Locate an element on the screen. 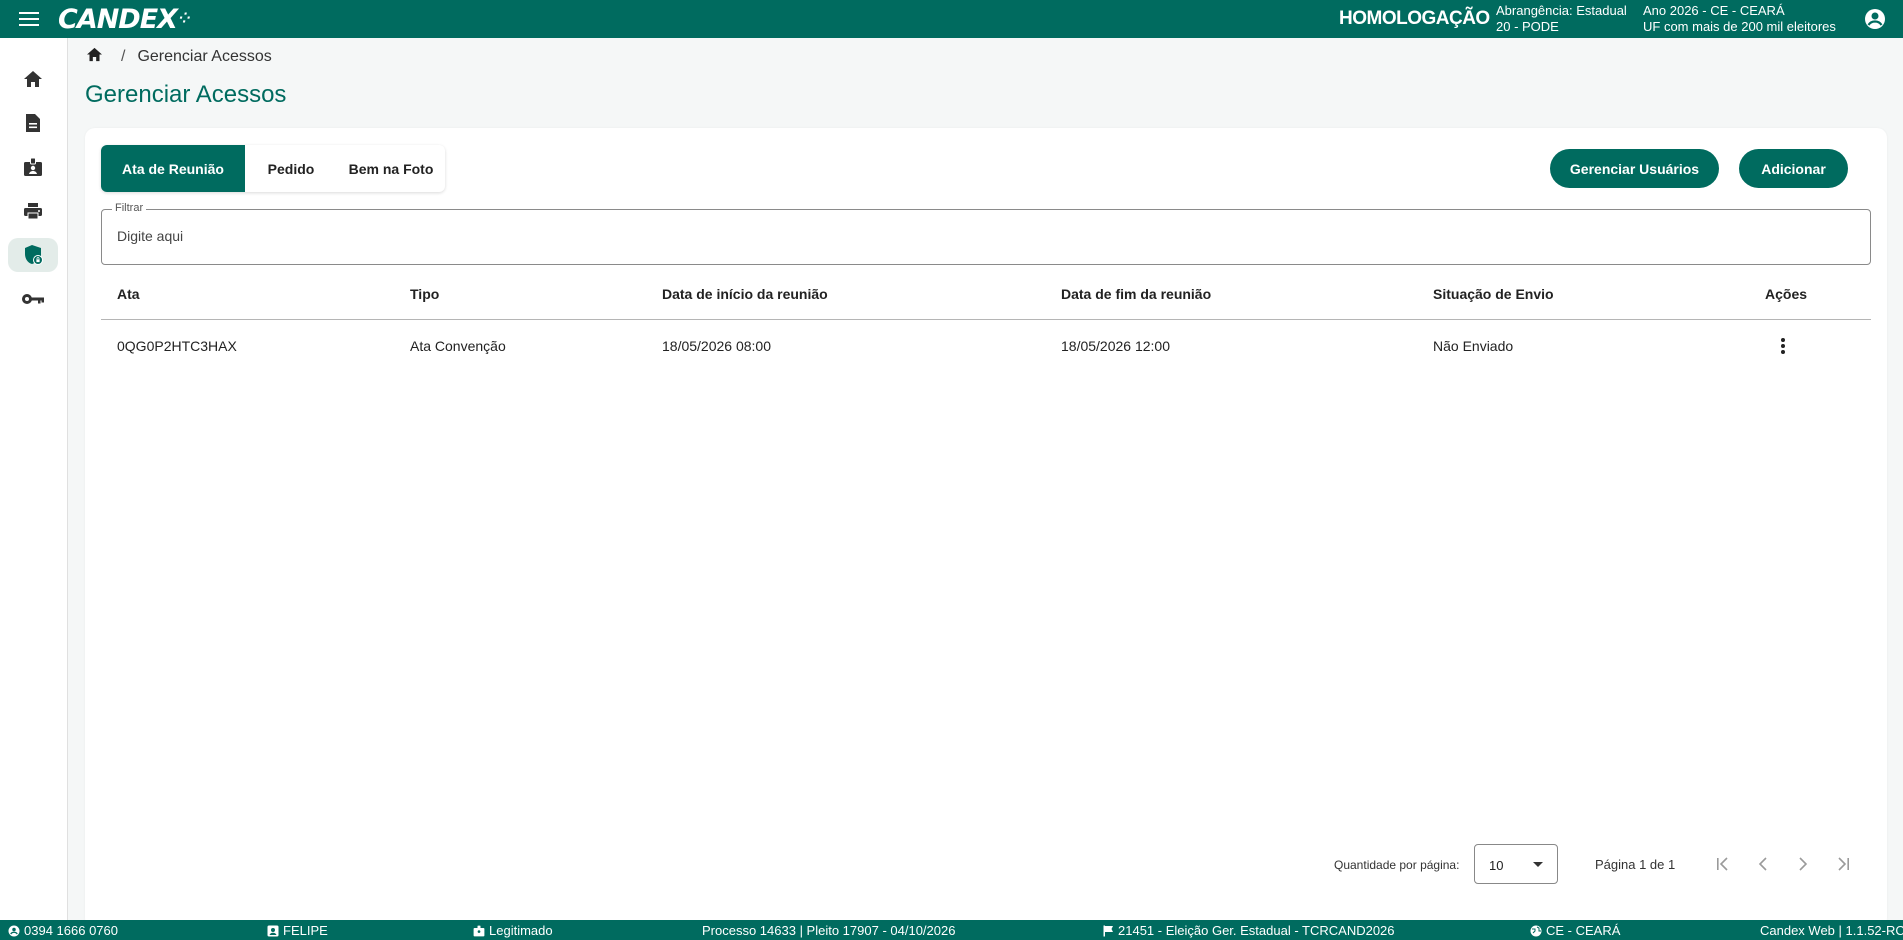 This screenshot has width=1903, height=940. breadcrumb-current: Gerenciar Acessos is located at coordinates (204, 56).